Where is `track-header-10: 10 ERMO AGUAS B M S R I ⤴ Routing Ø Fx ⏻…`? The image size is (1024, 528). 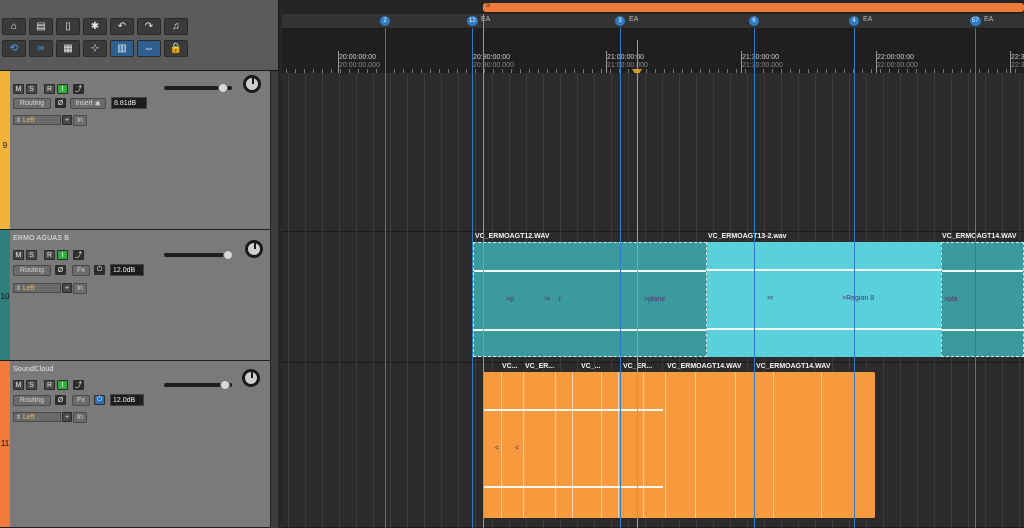 track-header-10: 10 ERMO AGUAS B M S R I ⤴ Routing Ø Fx ⏻… is located at coordinates (139, 295).